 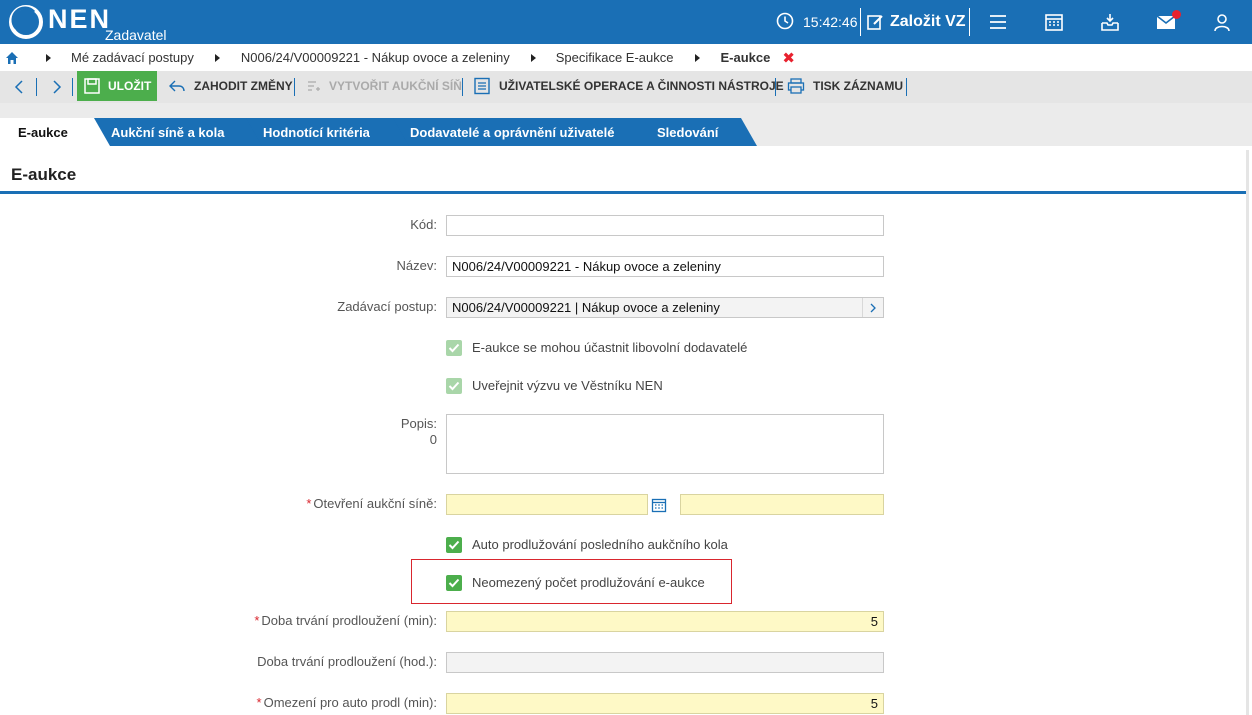 I want to click on save-button: ULOŽIT, so click(x=117, y=86).